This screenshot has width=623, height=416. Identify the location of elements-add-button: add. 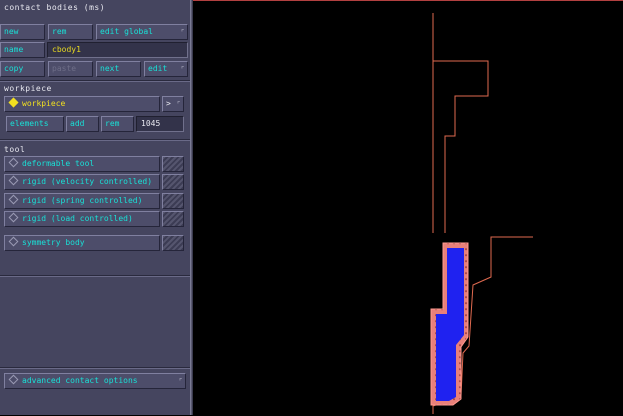
(82, 124).